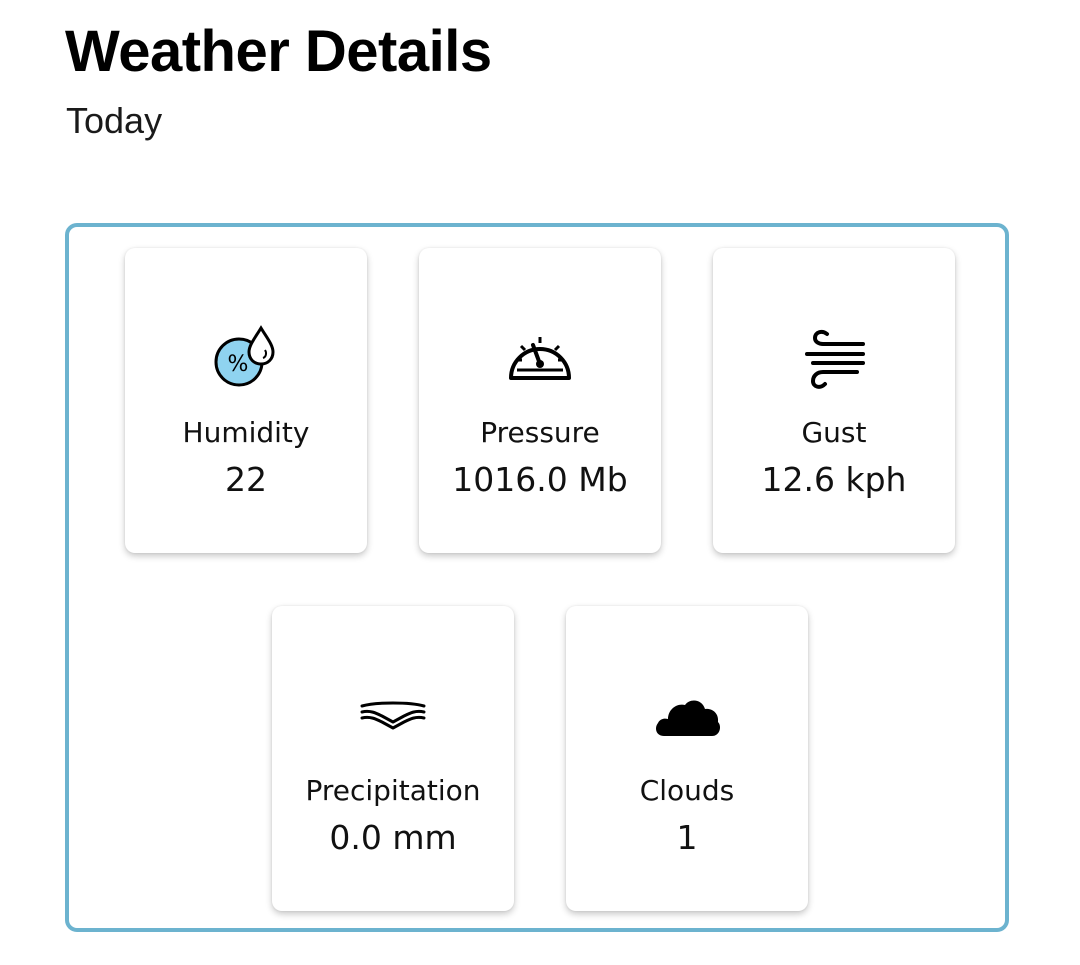  Describe the element at coordinates (246, 432) in the screenshot. I see `humidity-label: Humidity` at that location.